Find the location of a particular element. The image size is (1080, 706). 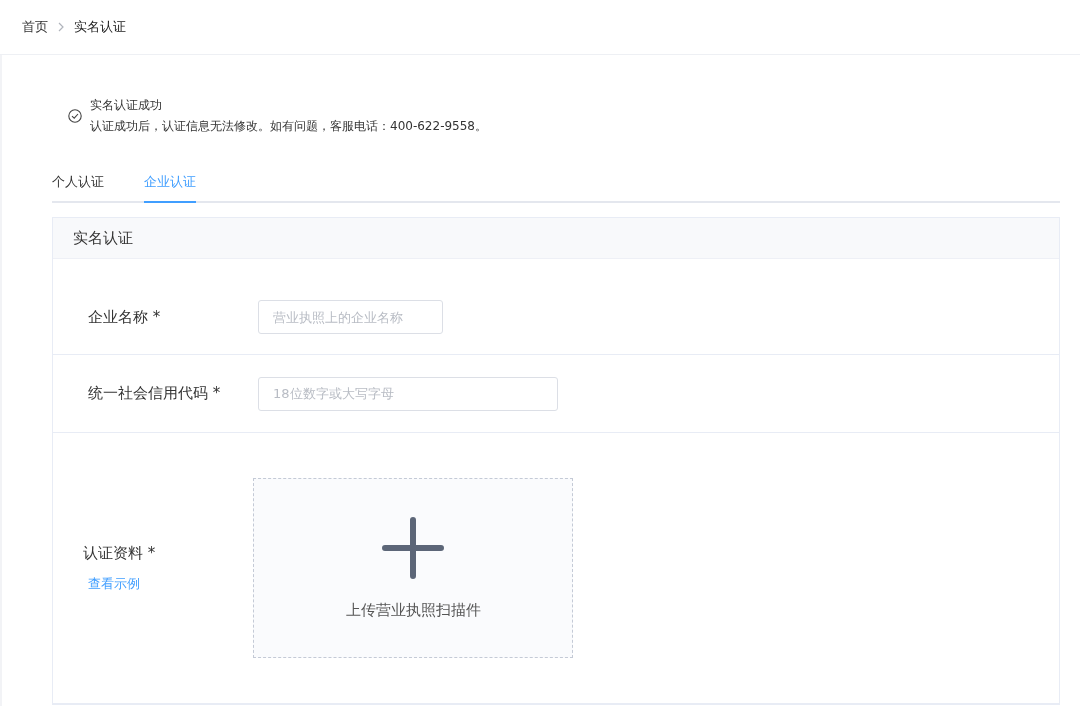

field-label: 认证资料 * is located at coordinates (119, 553).